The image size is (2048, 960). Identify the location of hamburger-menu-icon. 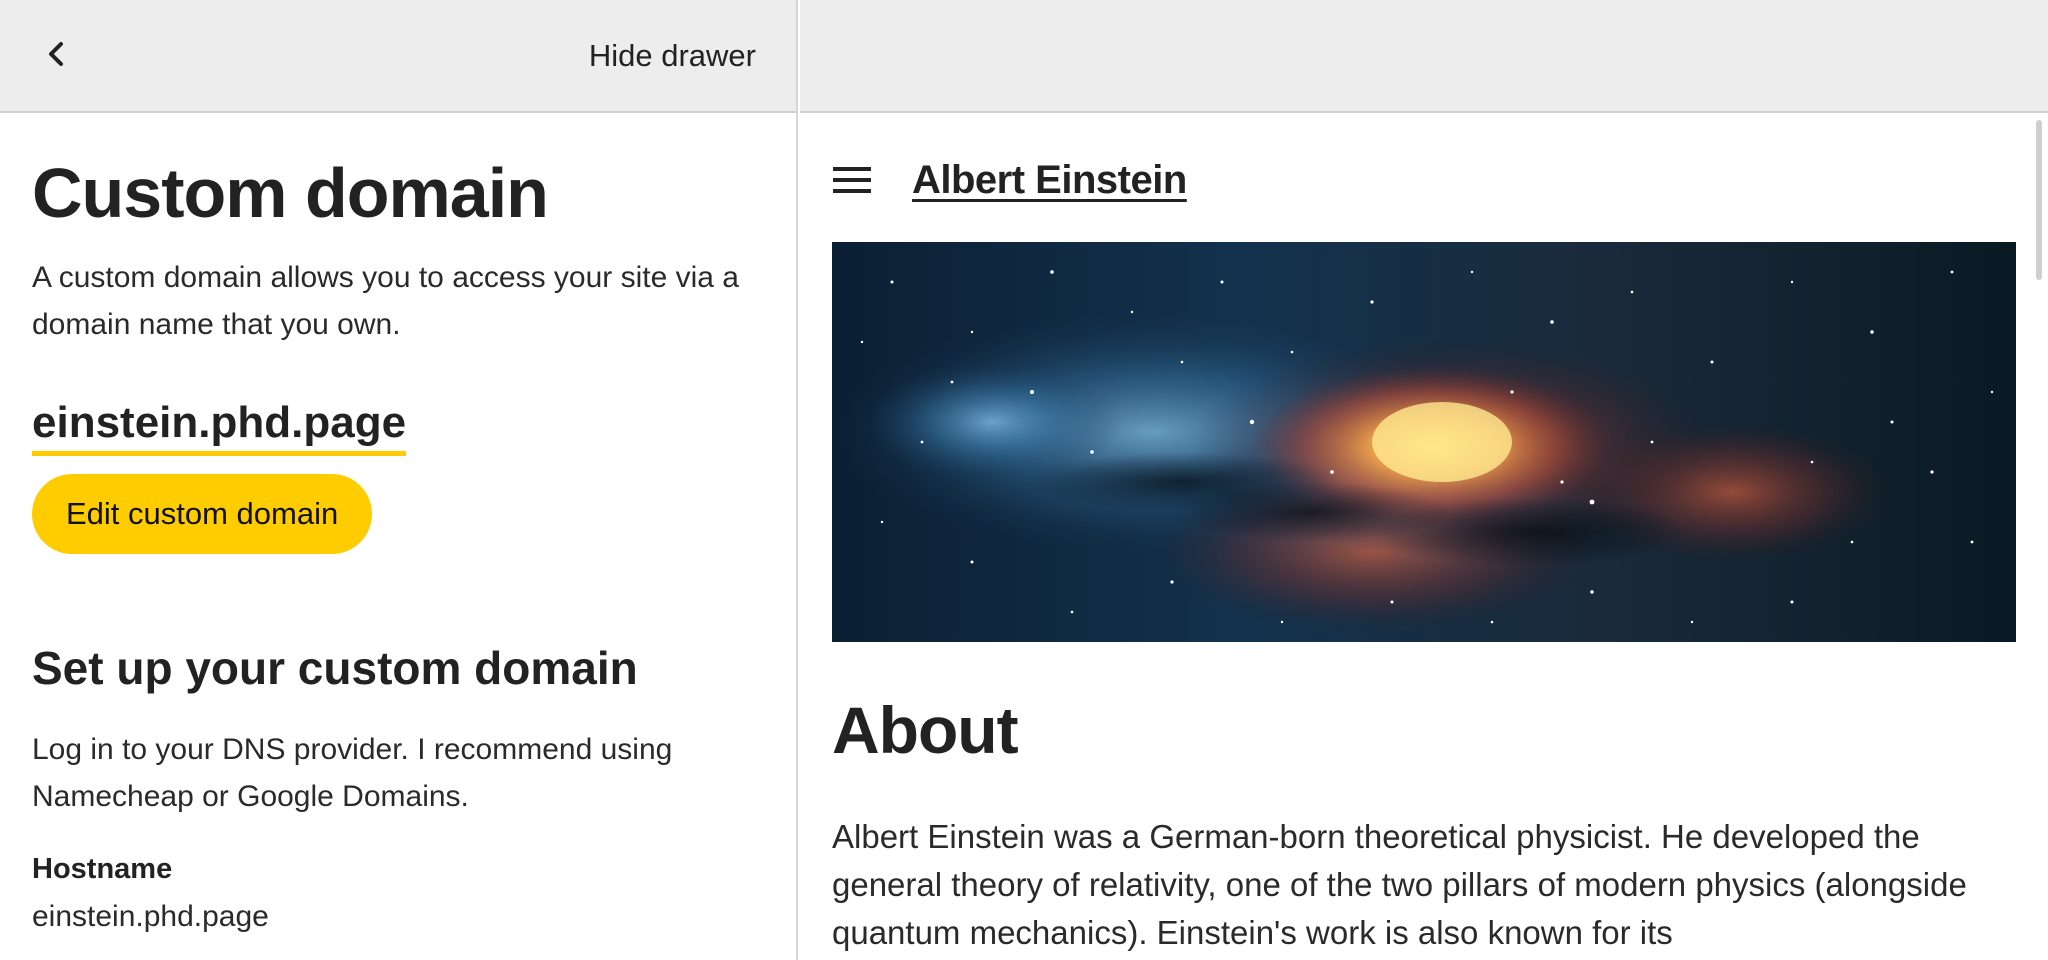
(852, 180).